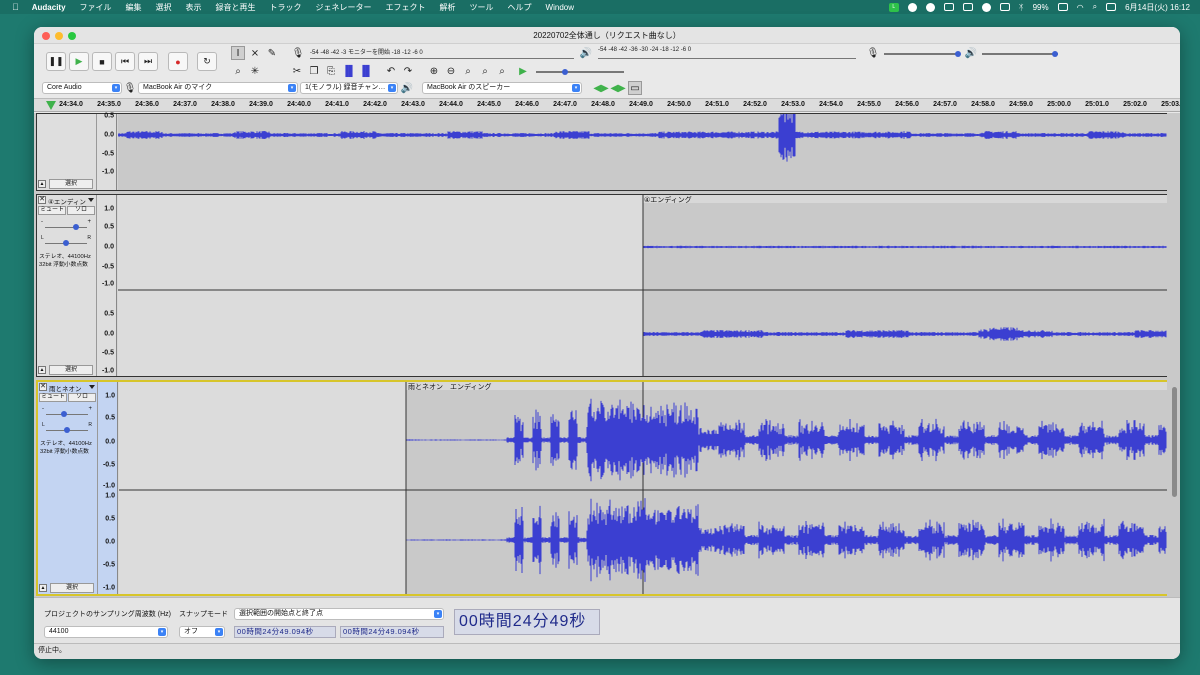  What do you see at coordinates (434, 71) in the screenshot?
I see `zoom-in-button: ⊕` at bounding box center [434, 71].